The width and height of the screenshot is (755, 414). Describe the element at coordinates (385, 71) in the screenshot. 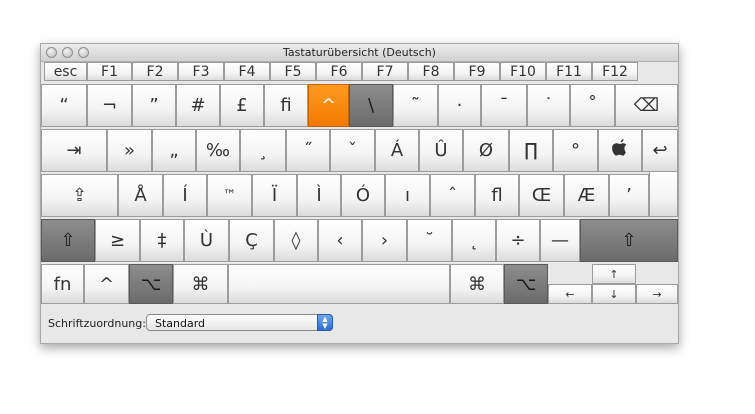

I see `key-f7: F7` at that location.